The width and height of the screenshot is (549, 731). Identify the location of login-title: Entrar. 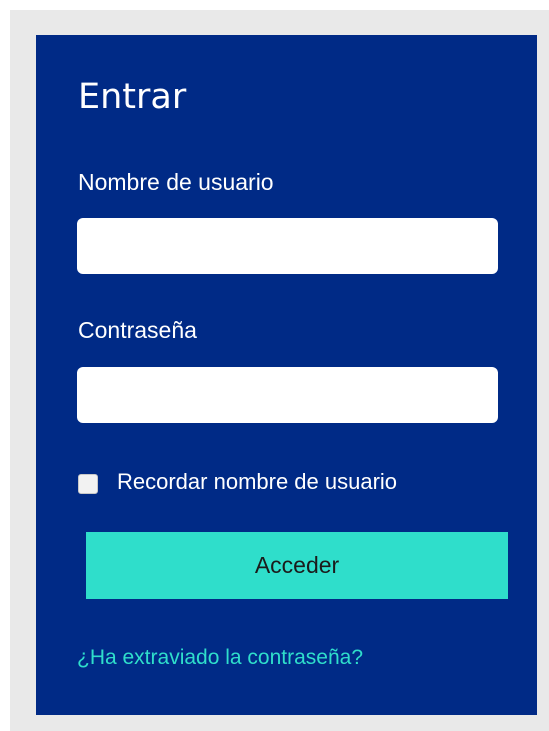
(132, 97).